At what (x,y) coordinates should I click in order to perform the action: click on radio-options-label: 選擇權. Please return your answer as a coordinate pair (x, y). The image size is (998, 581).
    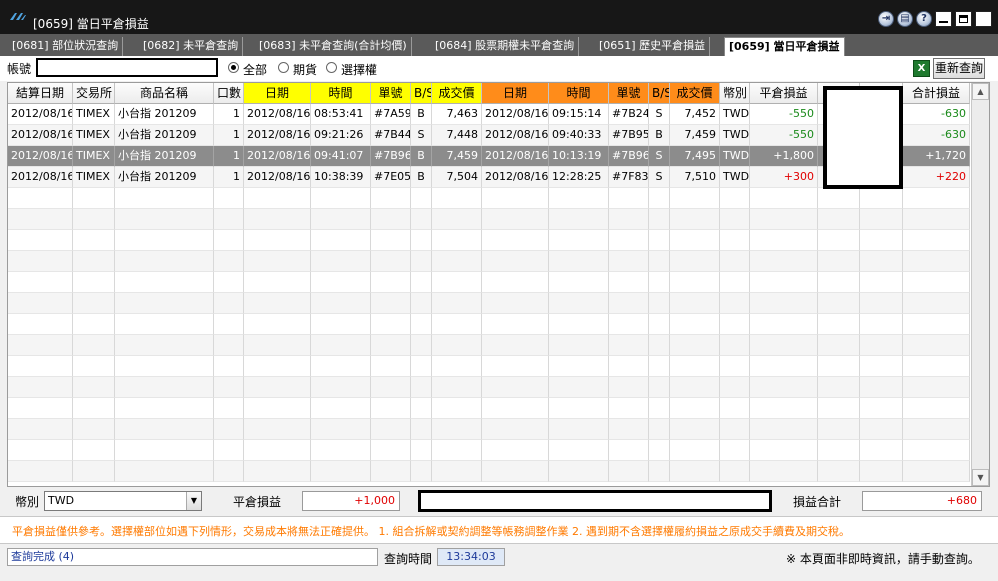
    Looking at the image, I should click on (359, 70).